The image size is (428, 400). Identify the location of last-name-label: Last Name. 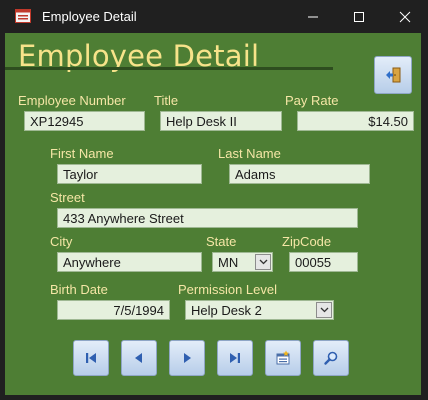
(249, 153).